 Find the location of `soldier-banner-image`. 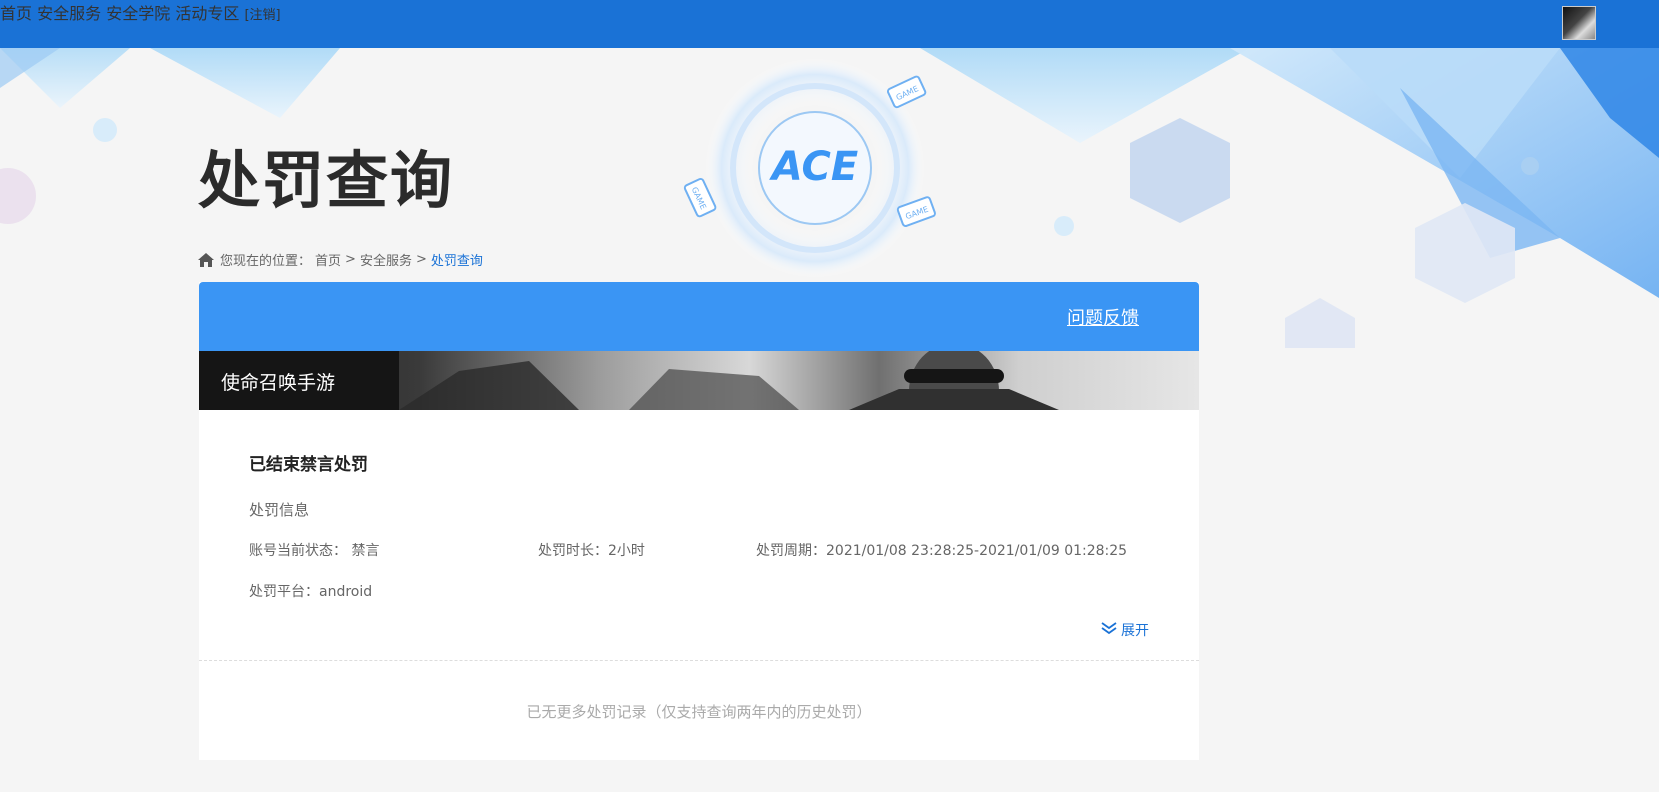

soldier-banner-image is located at coordinates (629, 380).